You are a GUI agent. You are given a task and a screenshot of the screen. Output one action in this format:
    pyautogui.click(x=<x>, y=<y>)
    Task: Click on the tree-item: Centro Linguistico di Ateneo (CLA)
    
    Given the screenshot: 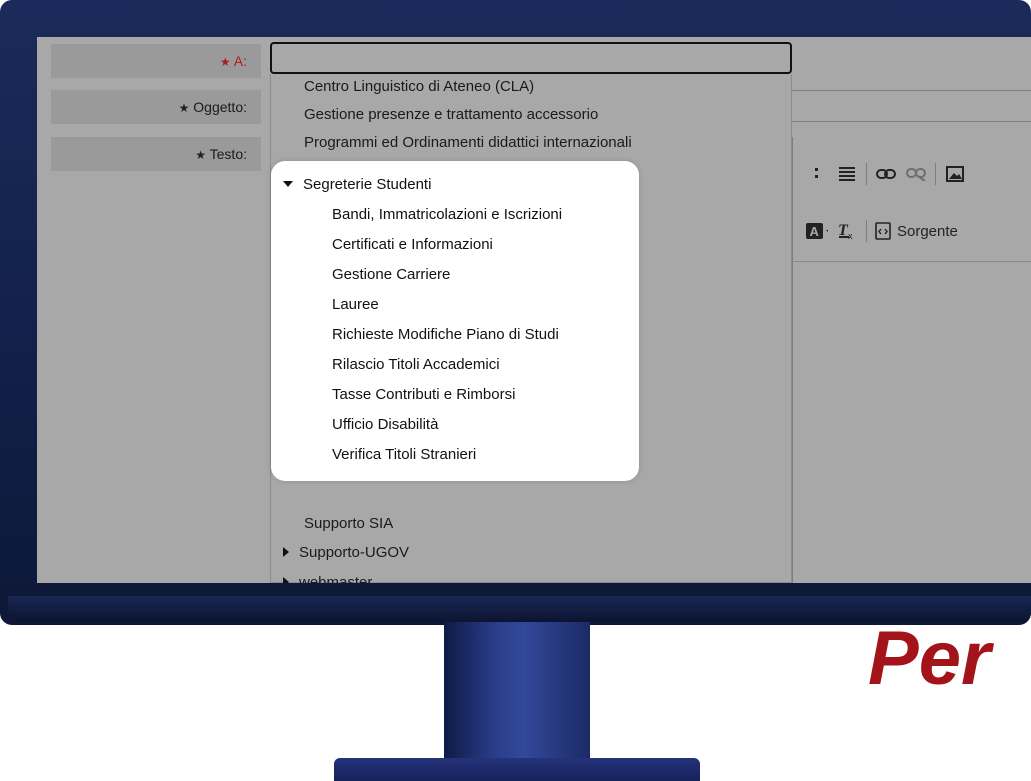 What is the action you would take?
    pyautogui.click(x=419, y=87)
    